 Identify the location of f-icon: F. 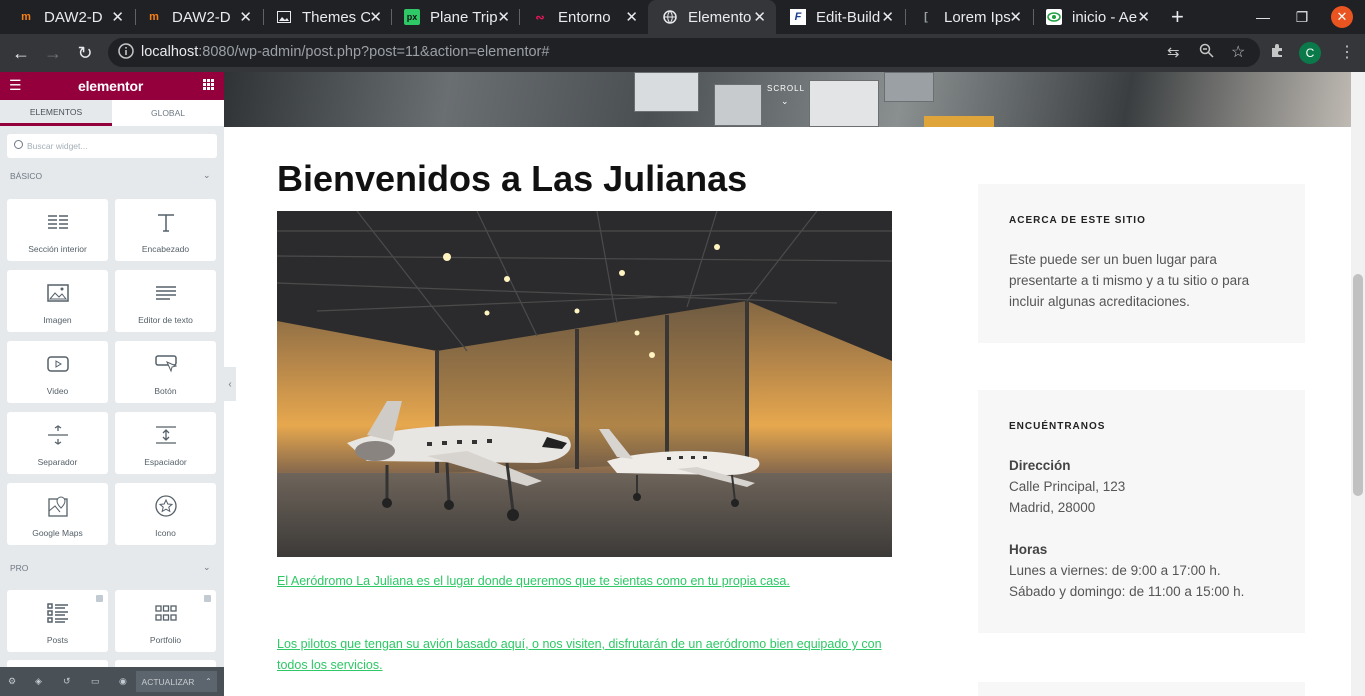
(798, 17).